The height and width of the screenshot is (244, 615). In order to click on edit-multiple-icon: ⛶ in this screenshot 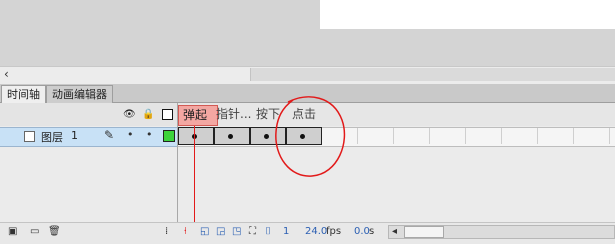, I will do `click(252, 232)`.